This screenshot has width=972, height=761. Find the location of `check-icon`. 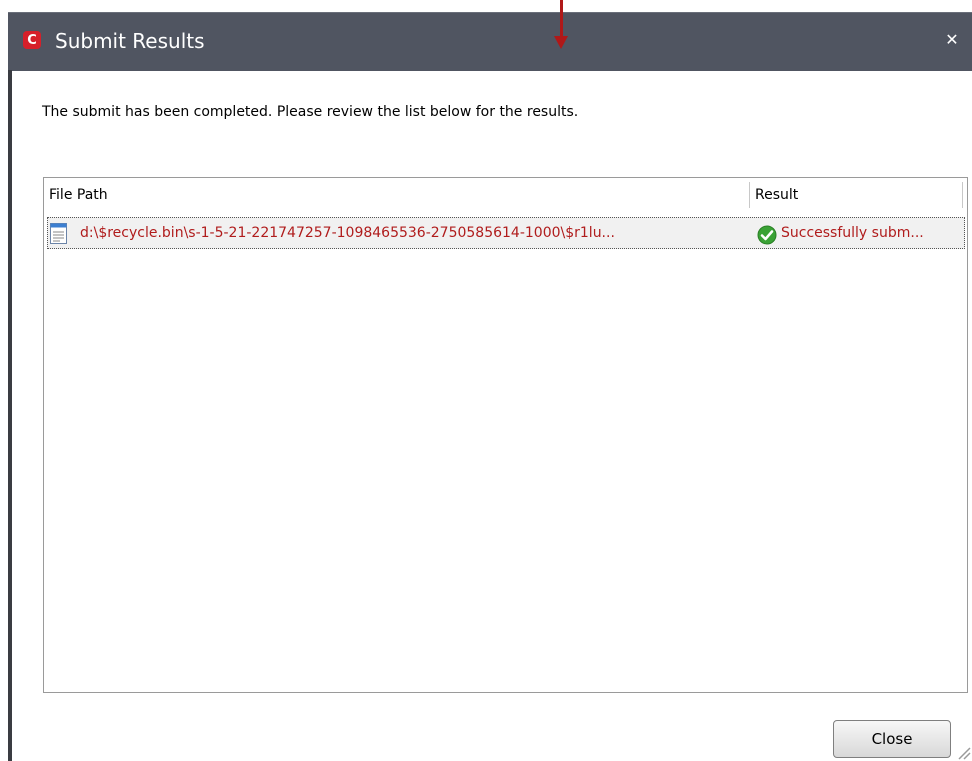

check-icon is located at coordinates (767, 235).